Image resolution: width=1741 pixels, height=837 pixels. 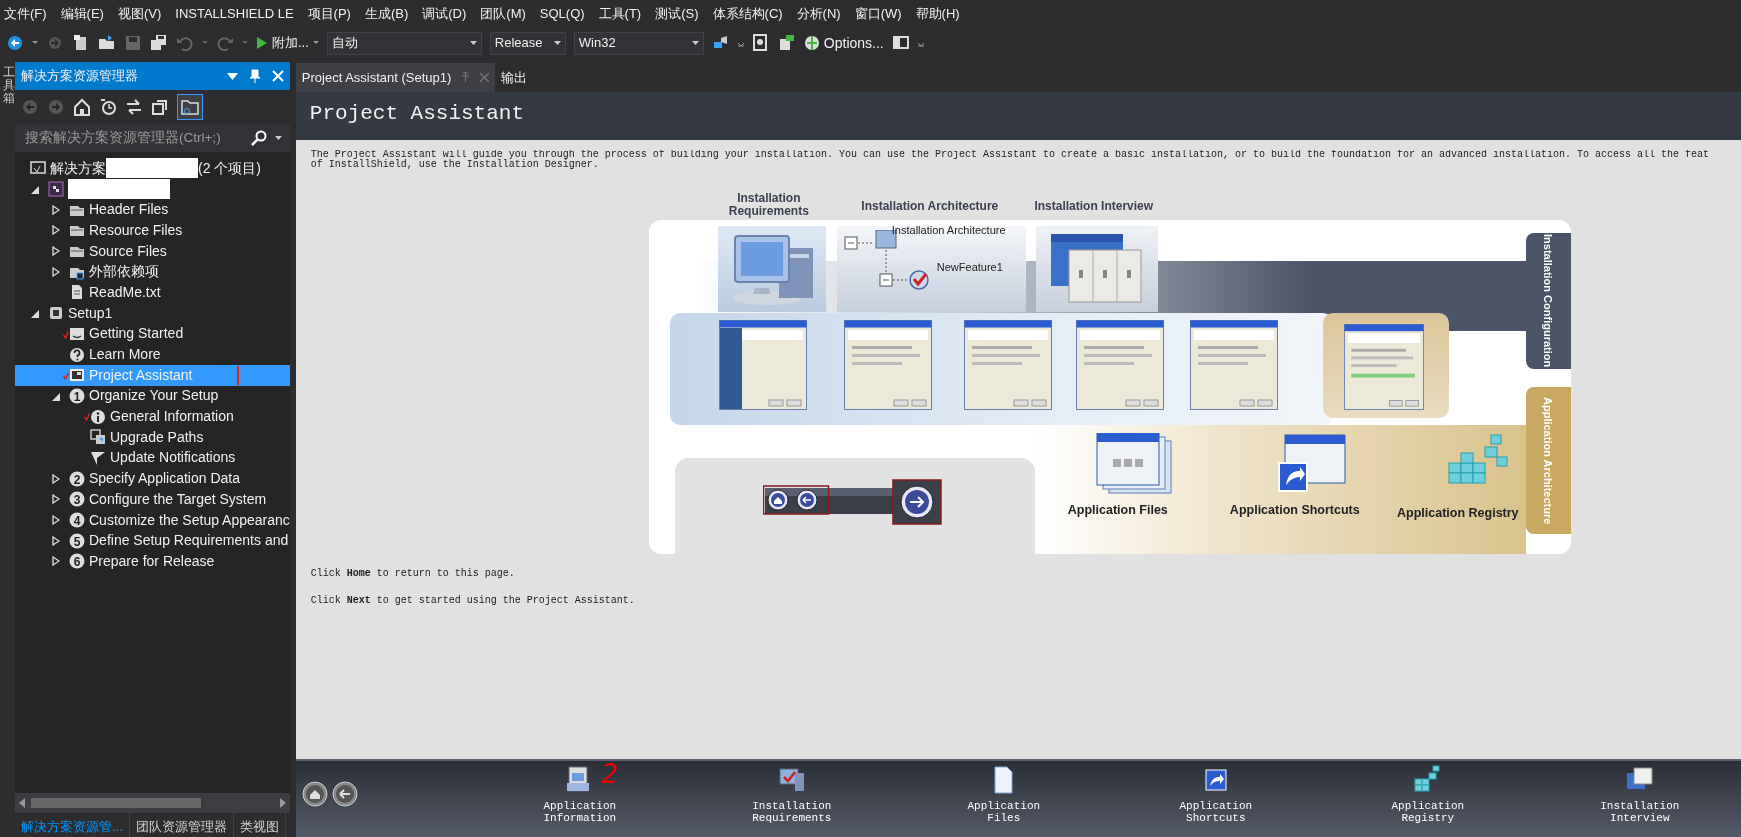 What do you see at coordinates (22, 803) in the screenshot?
I see `scroll-left-icon` at bounding box center [22, 803].